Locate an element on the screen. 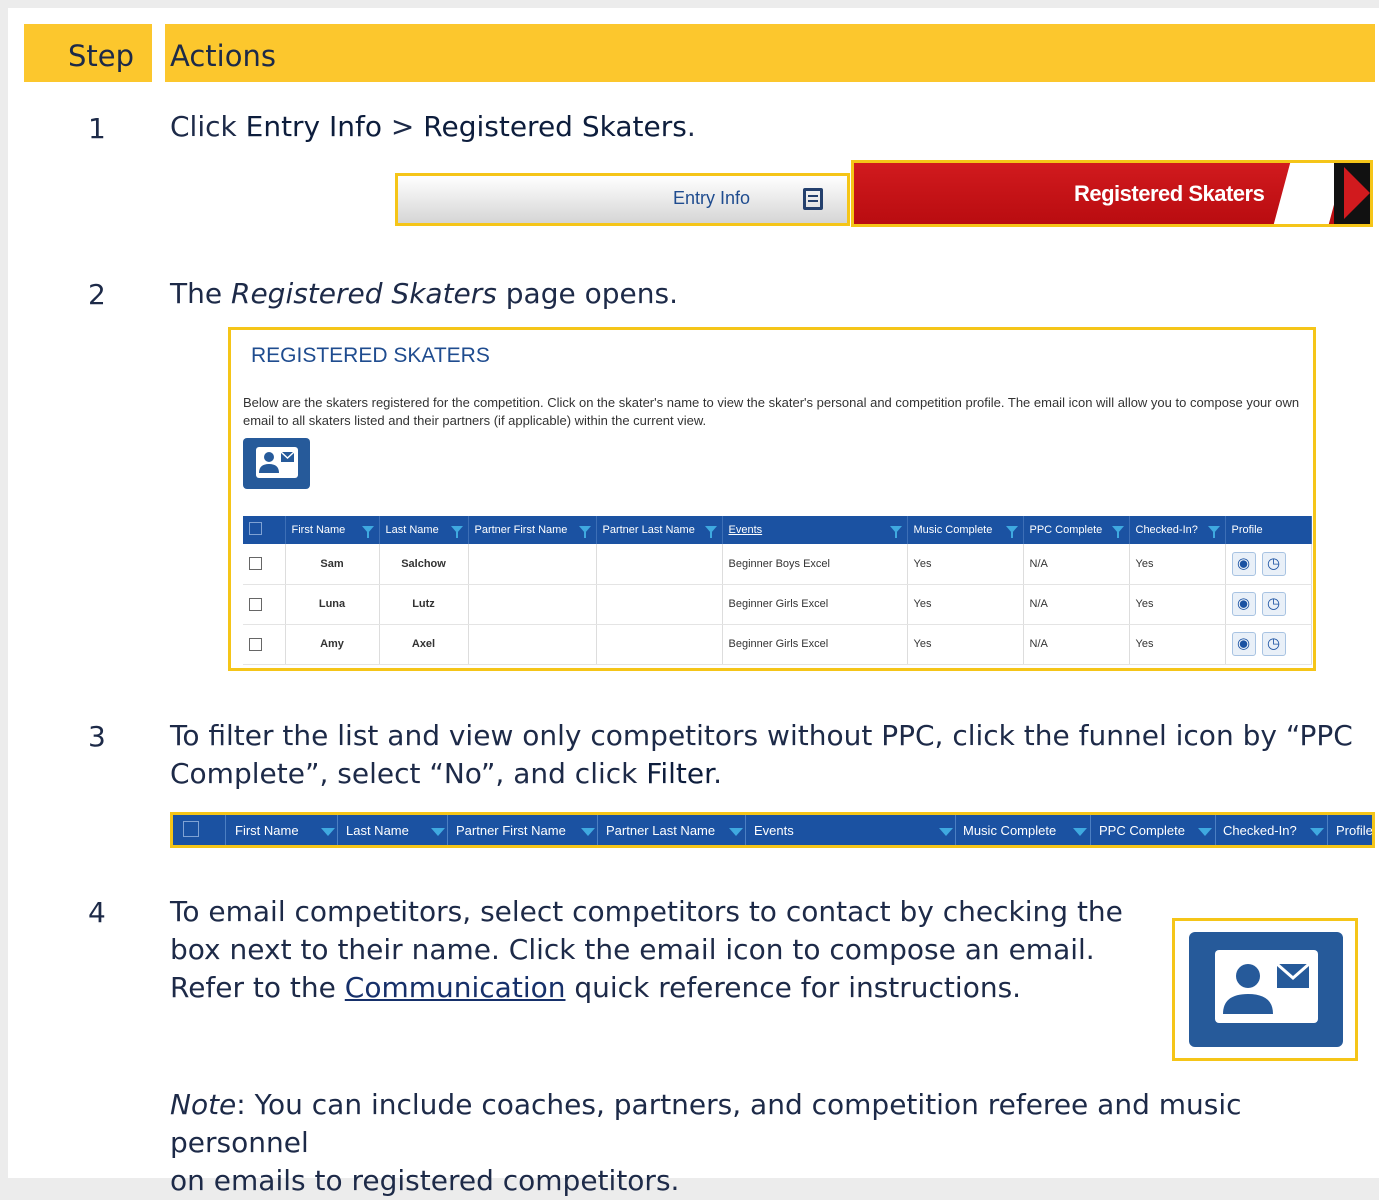  registered-skaters-label: Registered Skaters is located at coordinates (1169, 193).